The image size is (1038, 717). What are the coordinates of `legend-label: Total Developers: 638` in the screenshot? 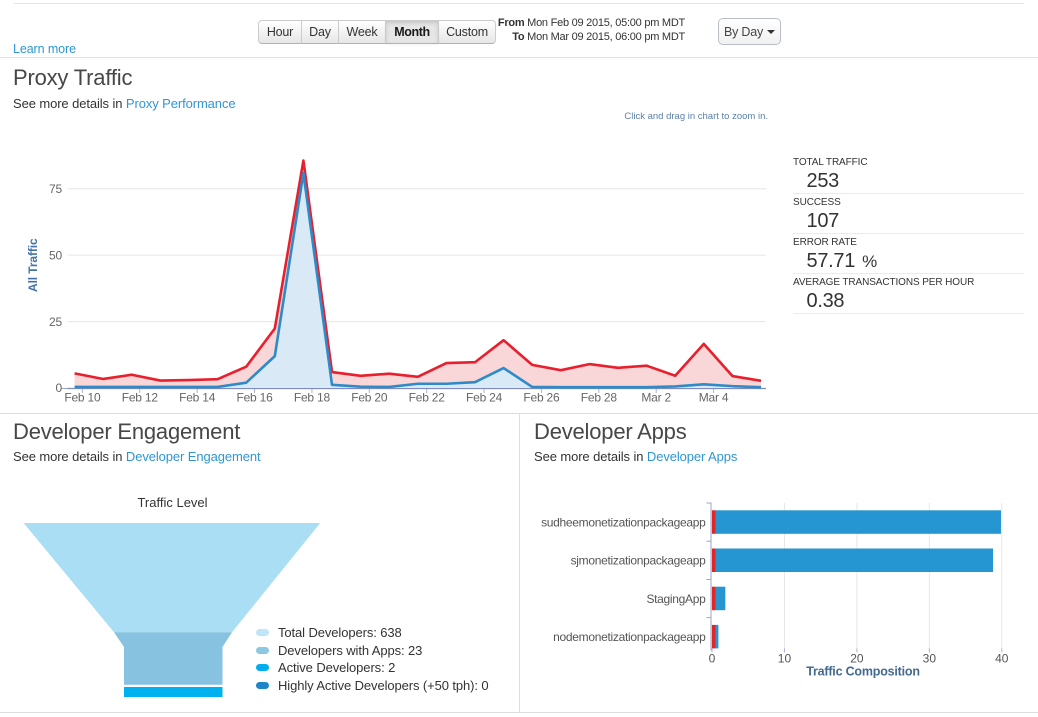 It's located at (340, 632).